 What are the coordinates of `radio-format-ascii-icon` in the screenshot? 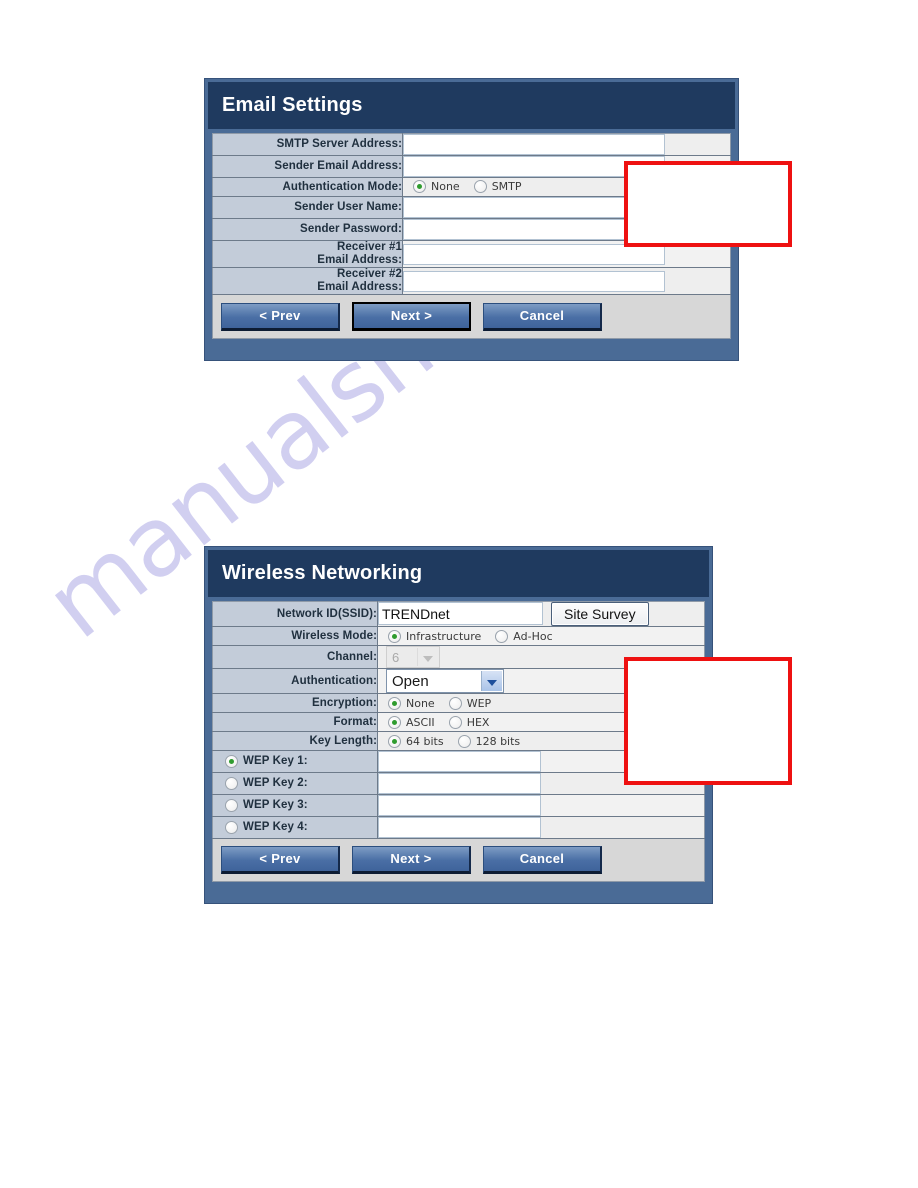 It's located at (394, 722).